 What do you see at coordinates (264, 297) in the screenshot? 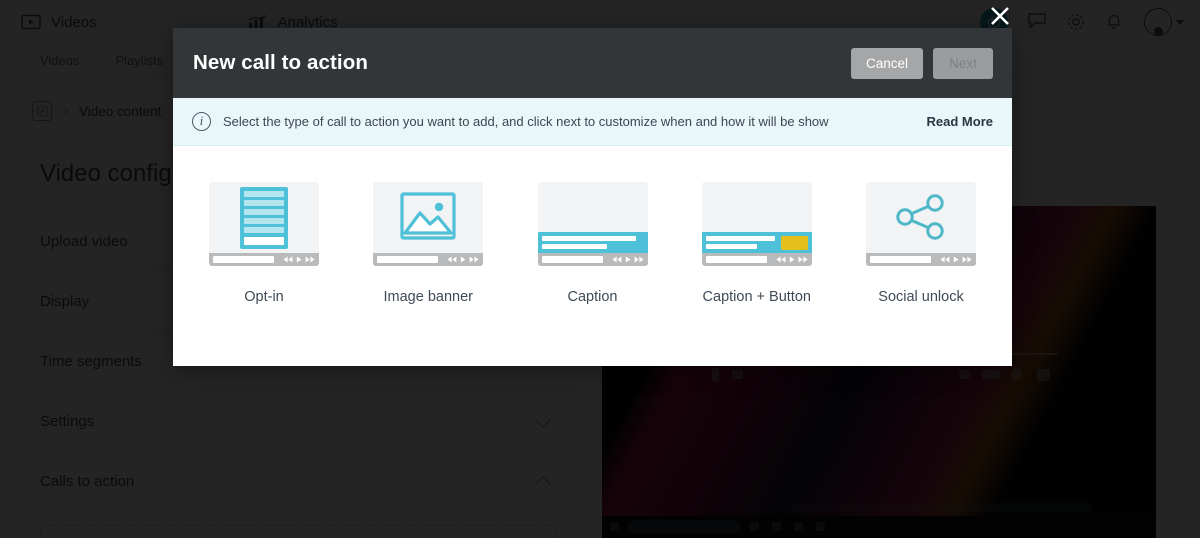
I see `cta-option-label: Opt-in` at bounding box center [264, 297].